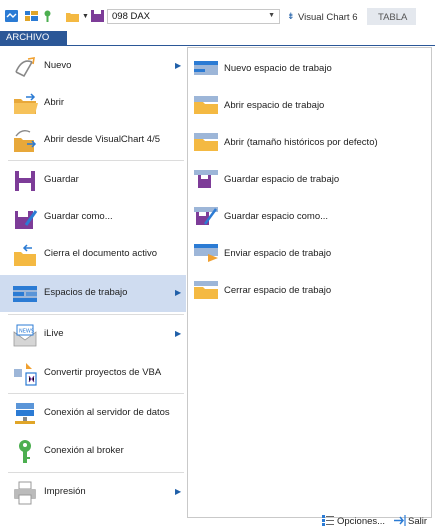 Image resolution: width=435 pixels, height=529 pixels. Describe the element at coordinates (206, 142) in the screenshot. I see `open-default-size-icon` at that location.